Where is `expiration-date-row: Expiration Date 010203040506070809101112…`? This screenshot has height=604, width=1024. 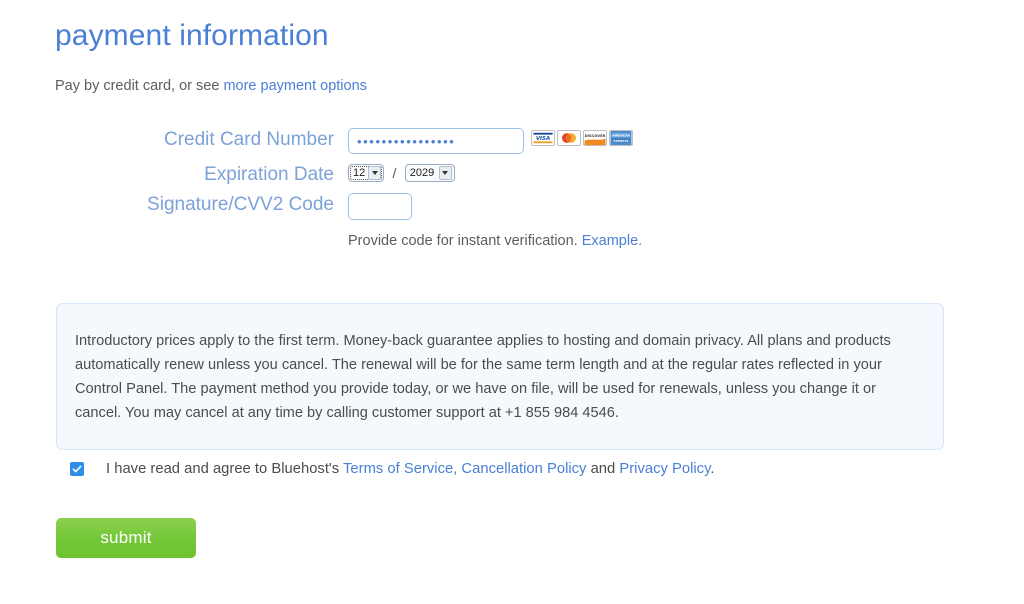
expiration-date-row: Expiration Date 010203040506070809101112… is located at coordinates (512, 178).